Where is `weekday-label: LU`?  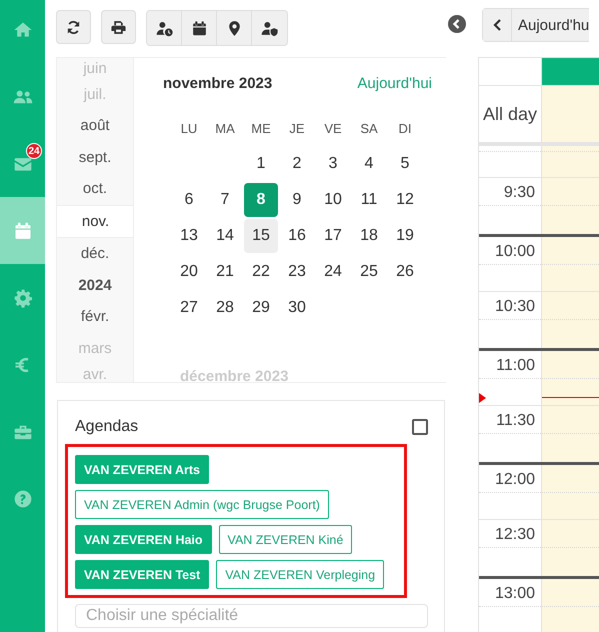 weekday-label: LU is located at coordinates (189, 129).